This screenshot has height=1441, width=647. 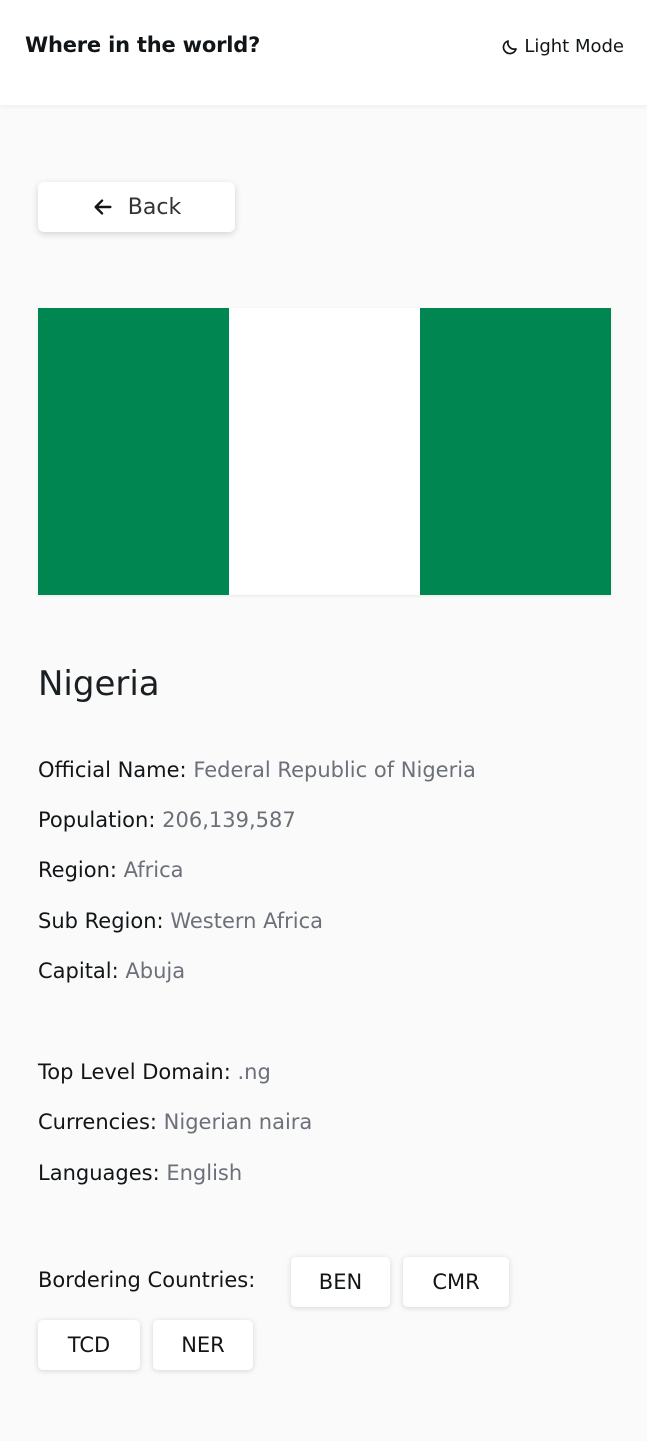 I want to click on border-country-button: BEN, so click(x=340, y=1282).